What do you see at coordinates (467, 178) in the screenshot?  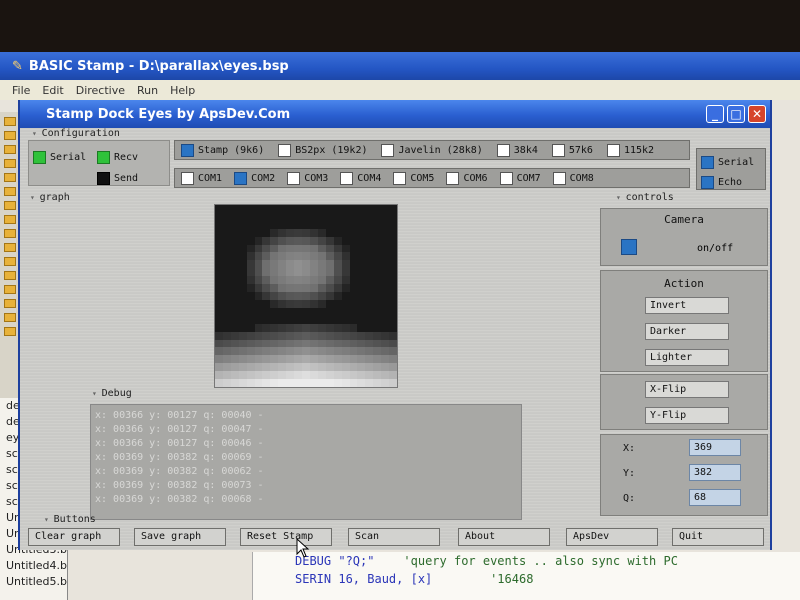 I see `port-option-com6: COM6` at bounding box center [467, 178].